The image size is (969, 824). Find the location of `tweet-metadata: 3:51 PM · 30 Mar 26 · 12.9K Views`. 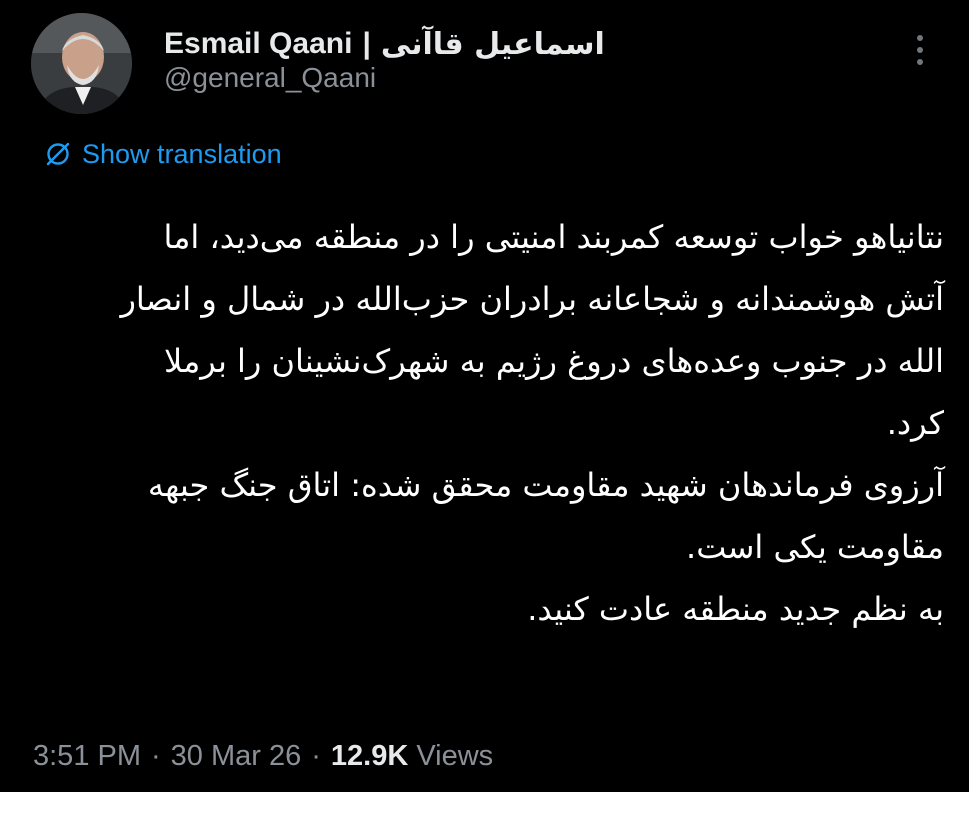

tweet-metadata: 3:51 PM · 30 Mar 26 · 12.9K Views is located at coordinates (263, 756).